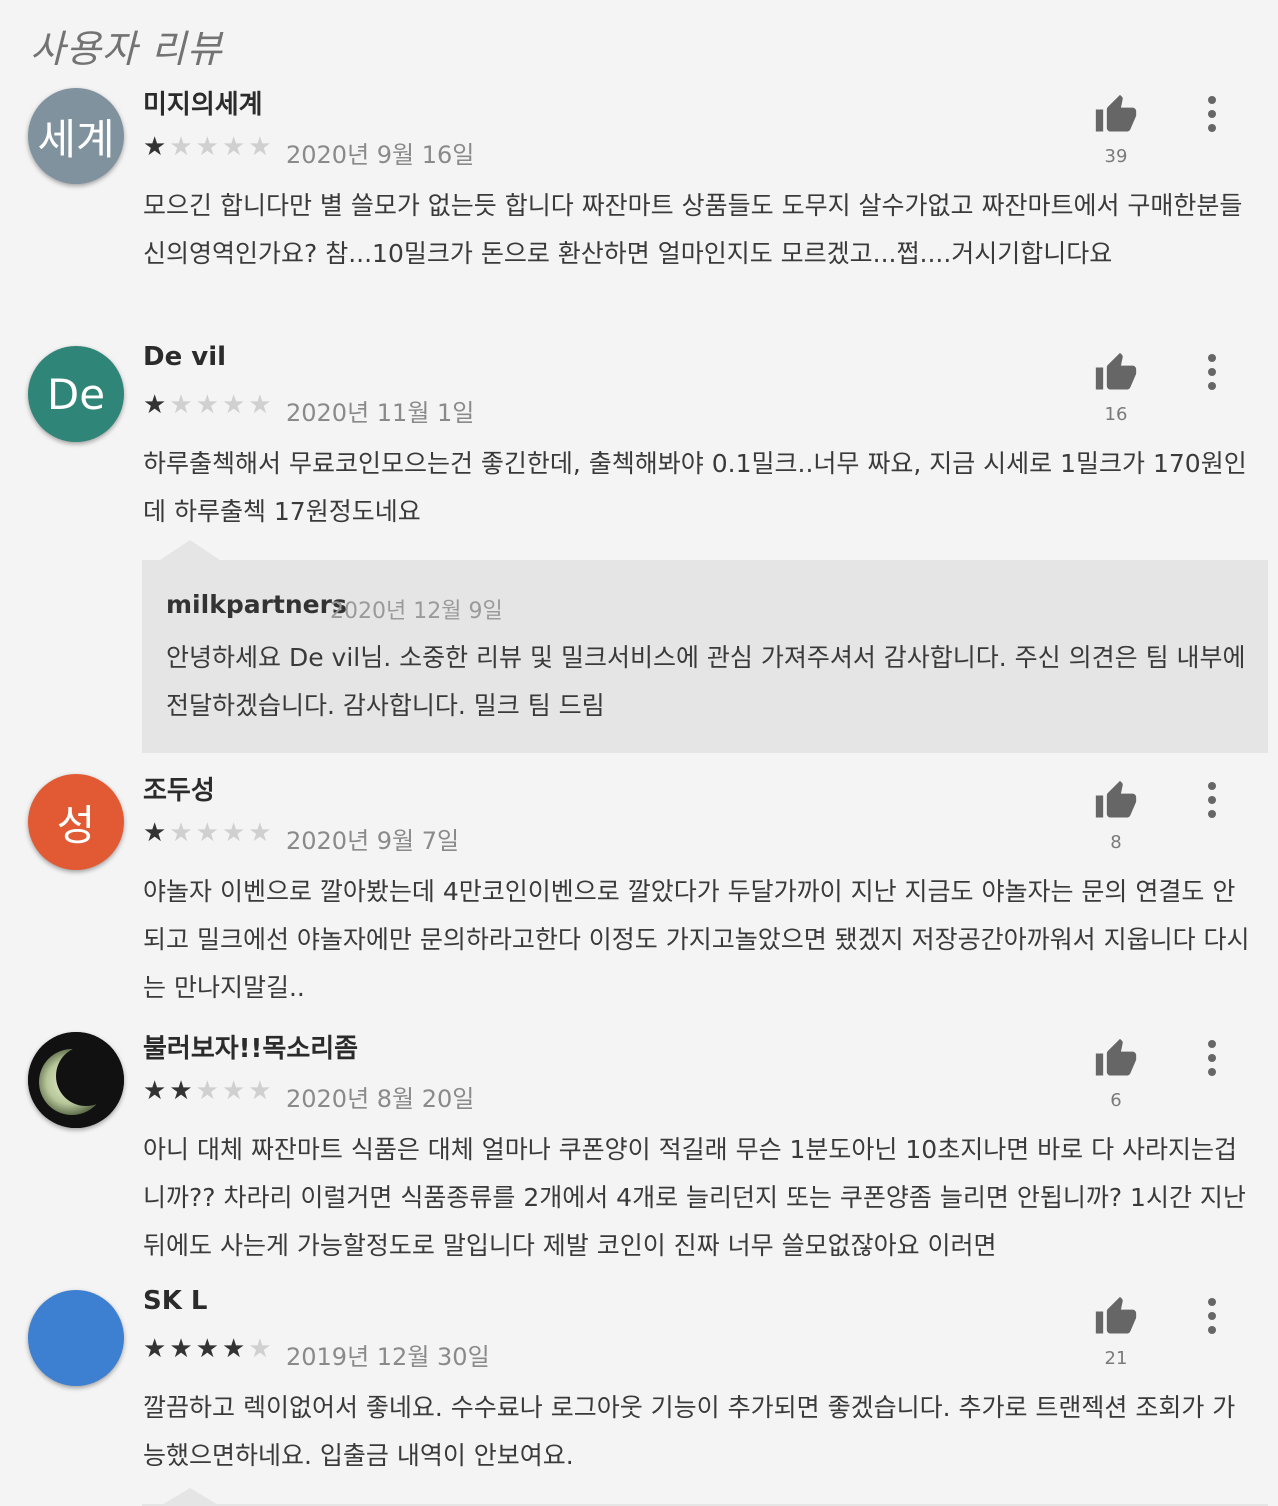  Describe the element at coordinates (185, 357) in the screenshot. I see `review-author: De vil` at that location.